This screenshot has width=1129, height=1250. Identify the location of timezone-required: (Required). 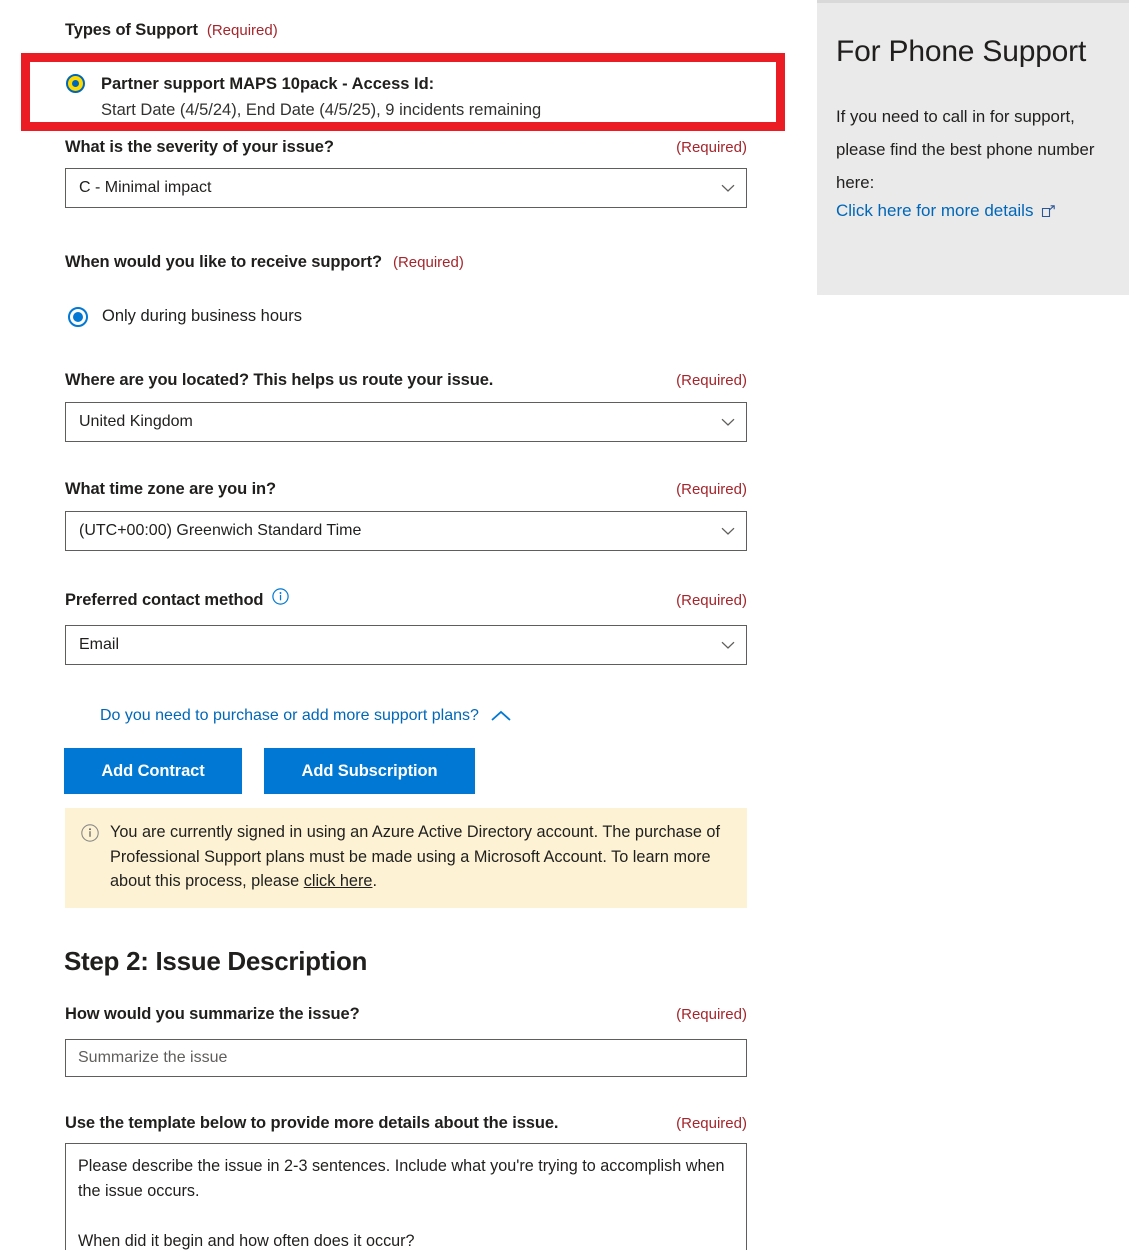
(711, 489).